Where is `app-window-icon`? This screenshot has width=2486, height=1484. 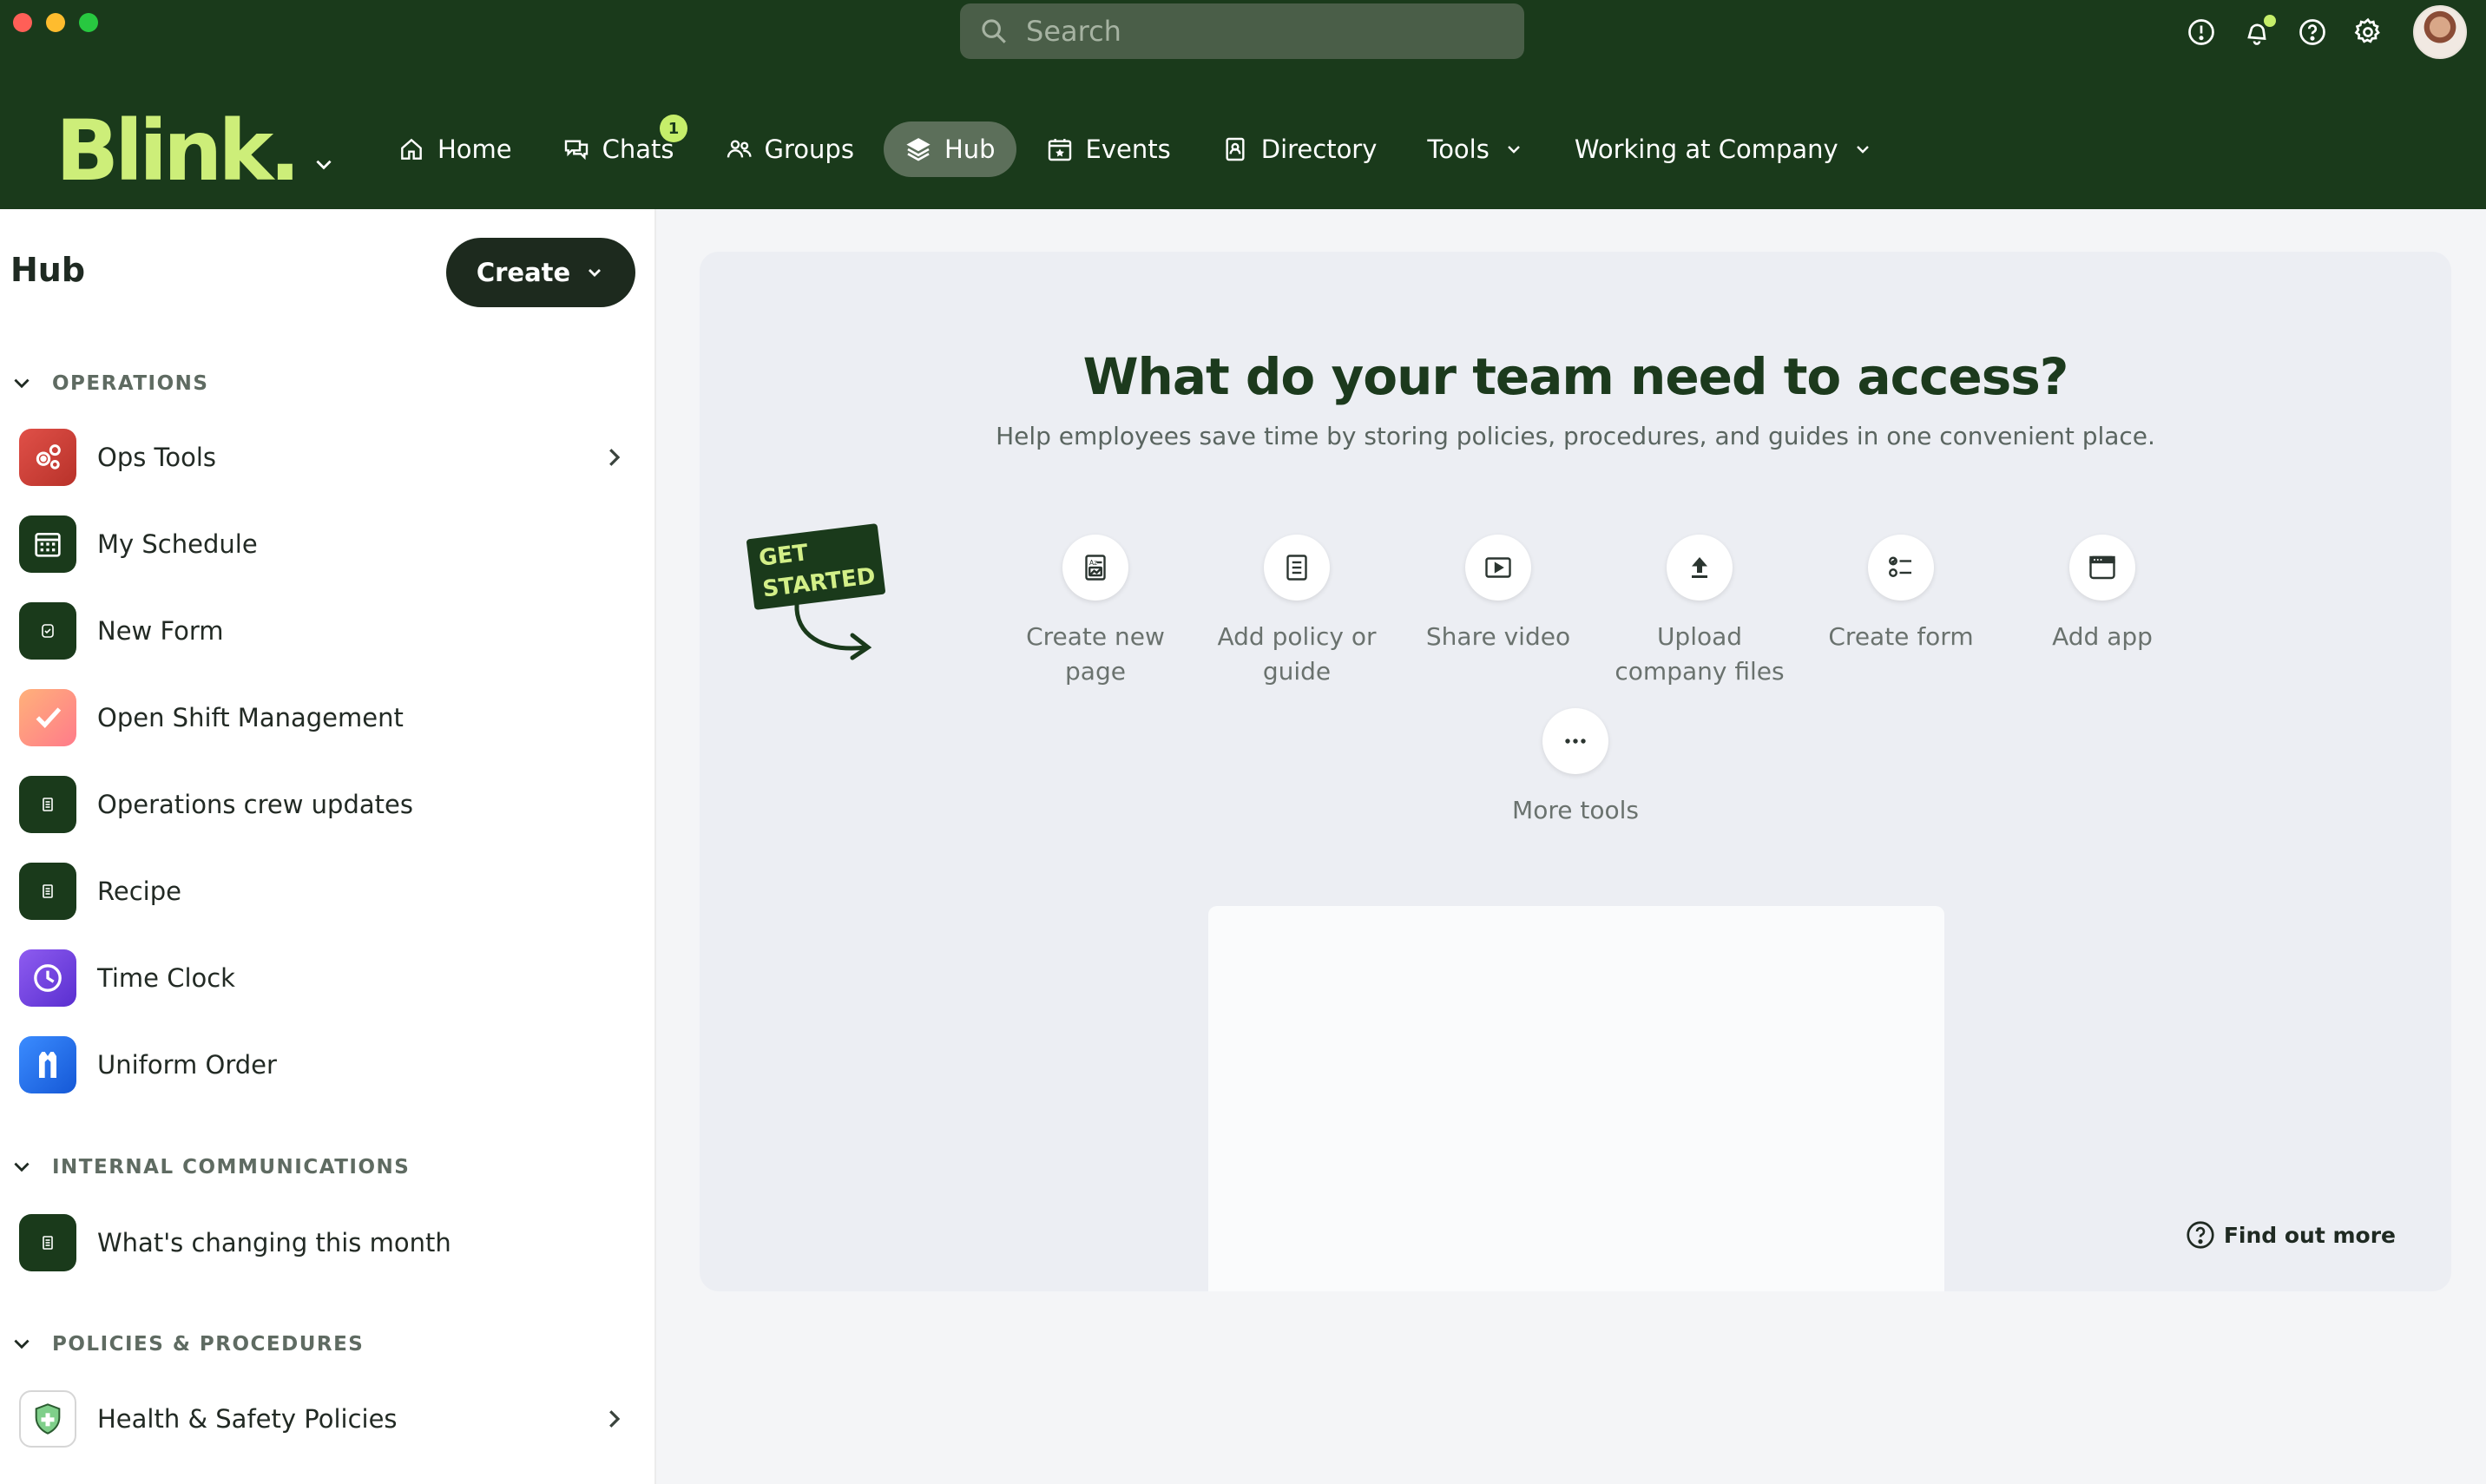
app-window-icon is located at coordinates (2102, 568).